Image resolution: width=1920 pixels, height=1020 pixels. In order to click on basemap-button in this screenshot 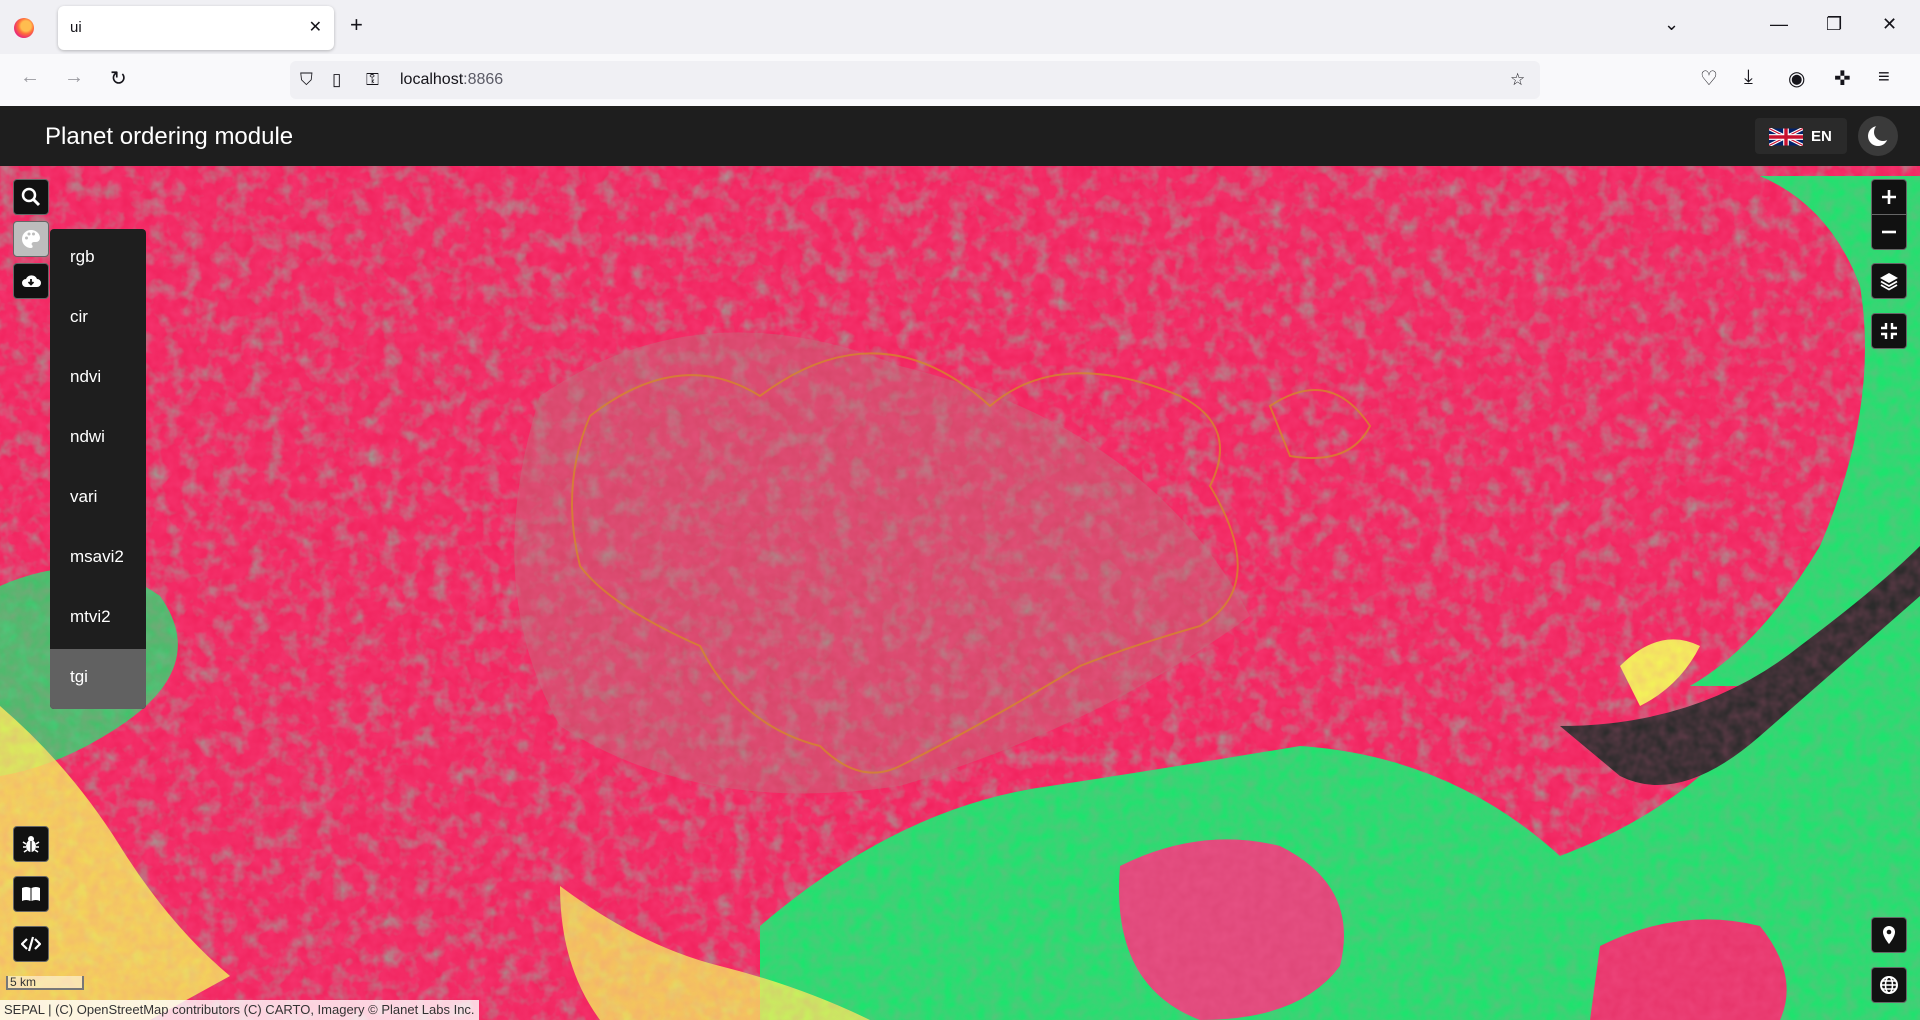, I will do `click(1889, 985)`.